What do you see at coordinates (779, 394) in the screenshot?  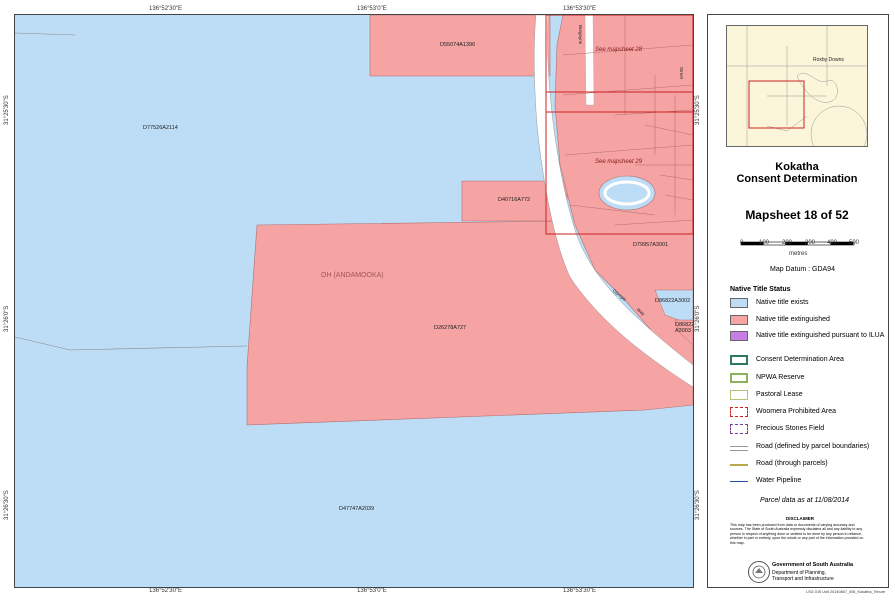 I see `legend-label-pastoral: Pastoral Lease` at bounding box center [779, 394].